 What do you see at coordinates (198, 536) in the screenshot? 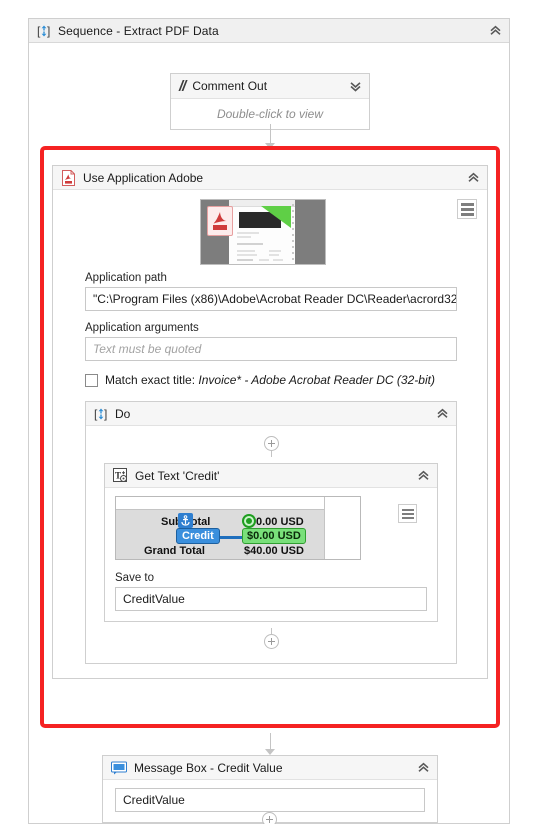
I see `preview-row-label-1: Credit` at bounding box center [198, 536].